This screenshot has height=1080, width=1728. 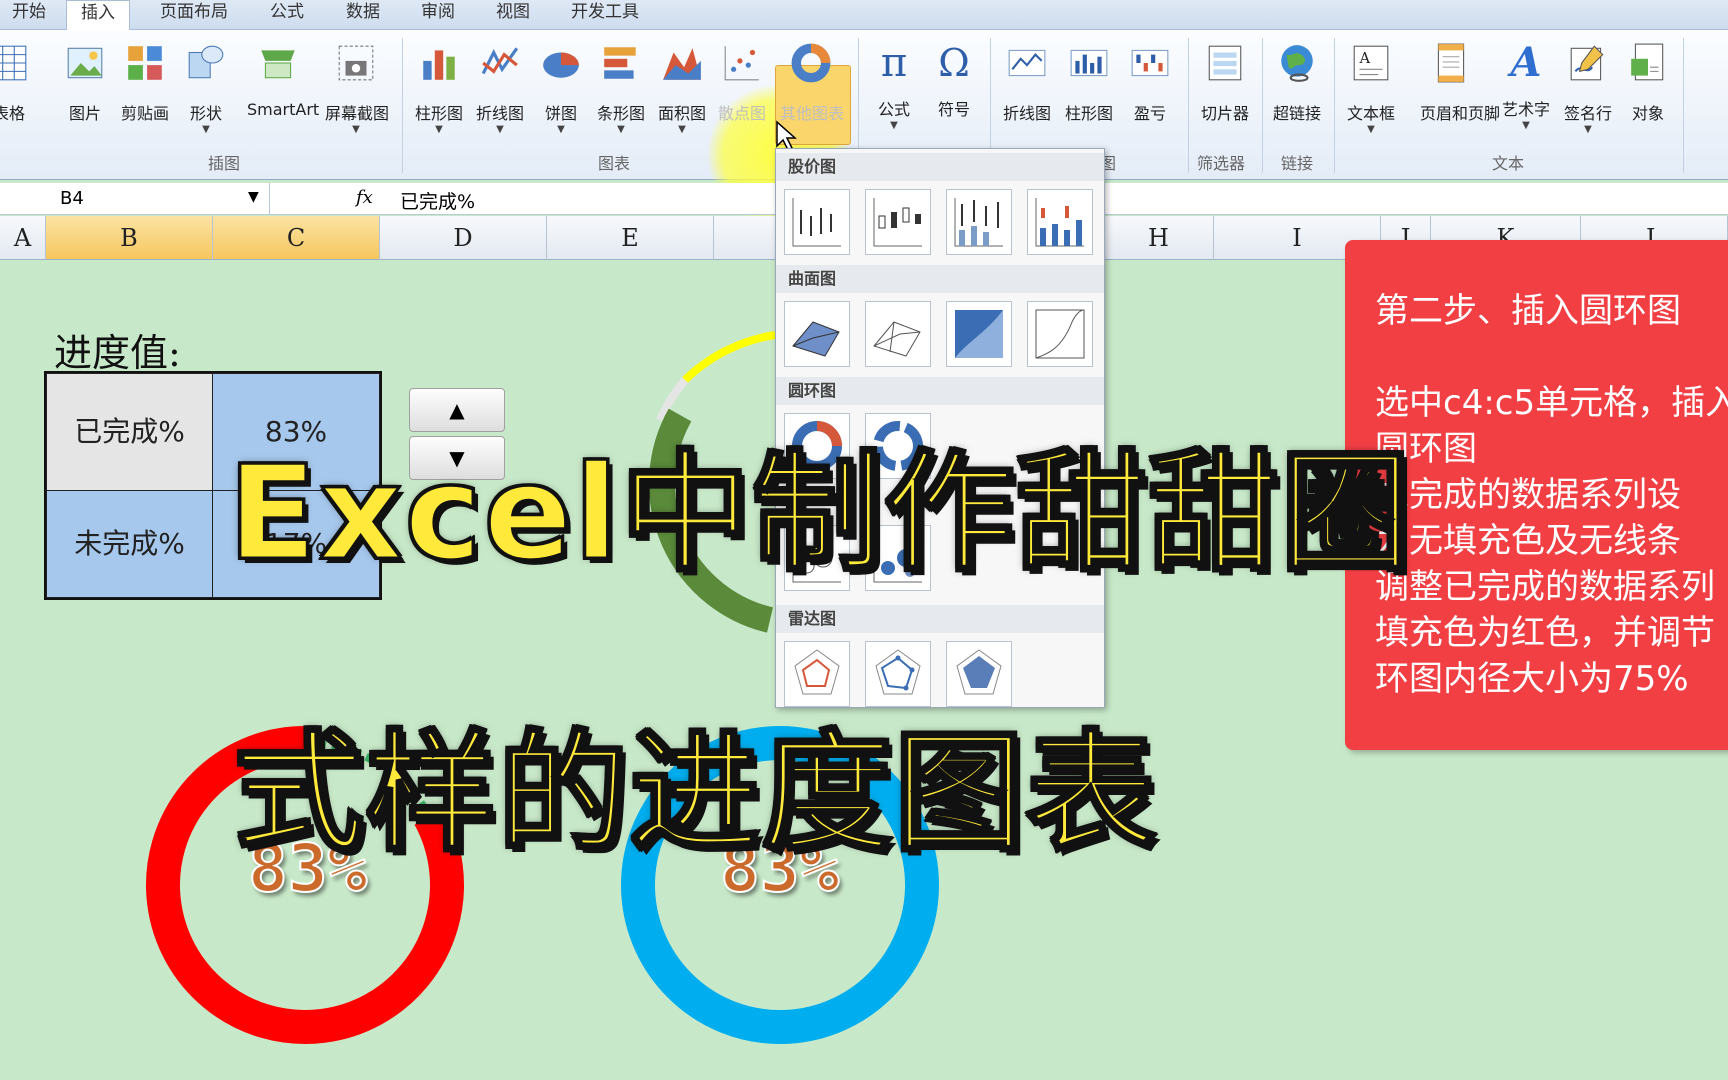 What do you see at coordinates (940, 391) in the screenshot?
I see `section-doughnut: 圆环图` at bounding box center [940, 391].